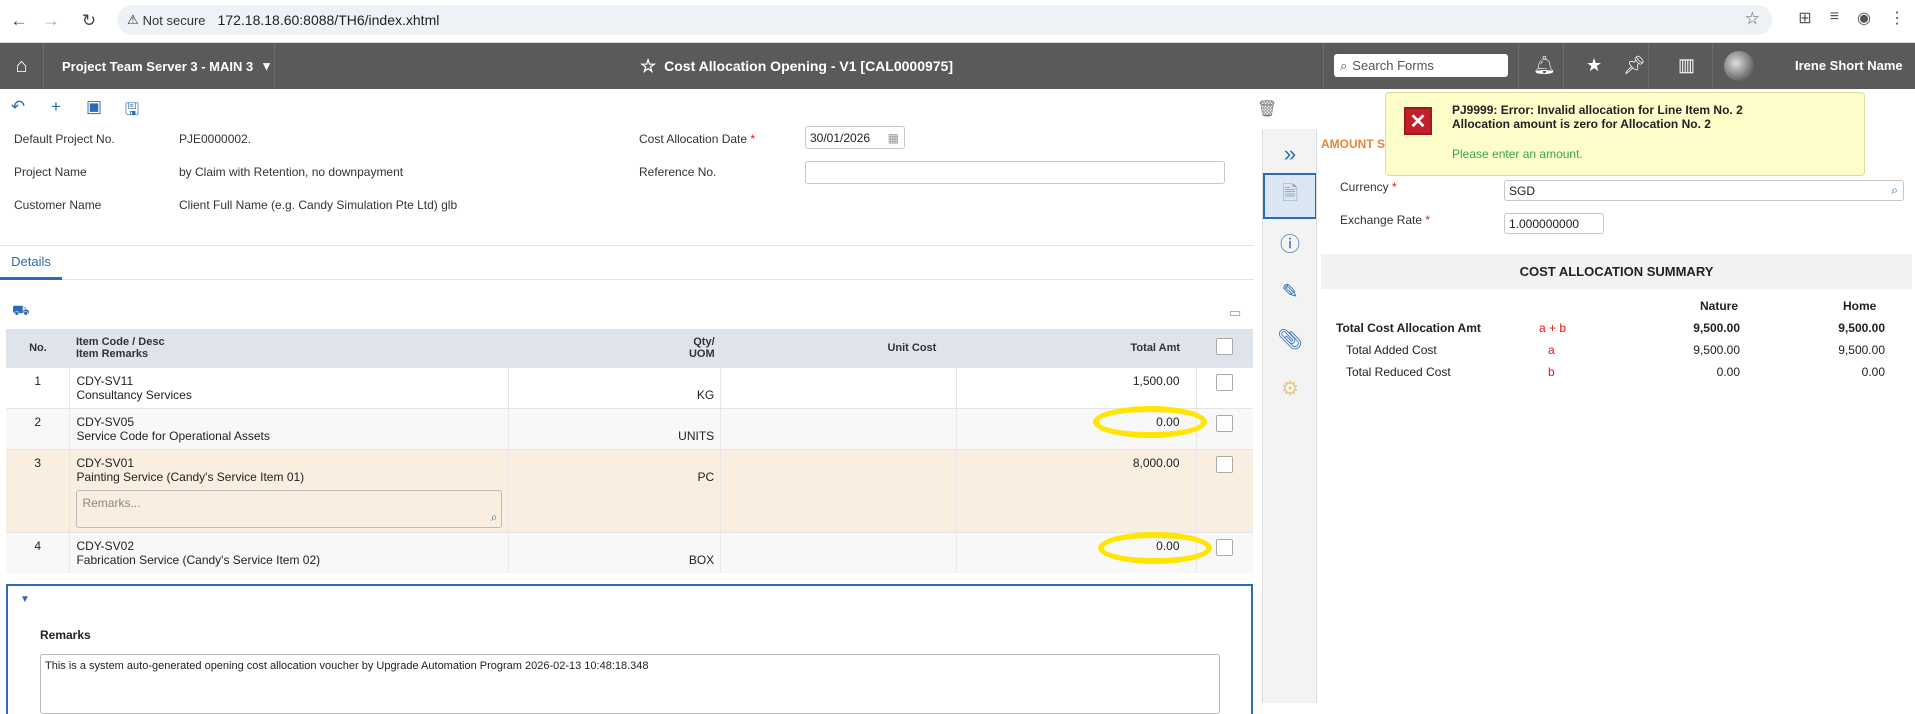  I want to click on default-project-label: Default Project No., so click(64, 139).